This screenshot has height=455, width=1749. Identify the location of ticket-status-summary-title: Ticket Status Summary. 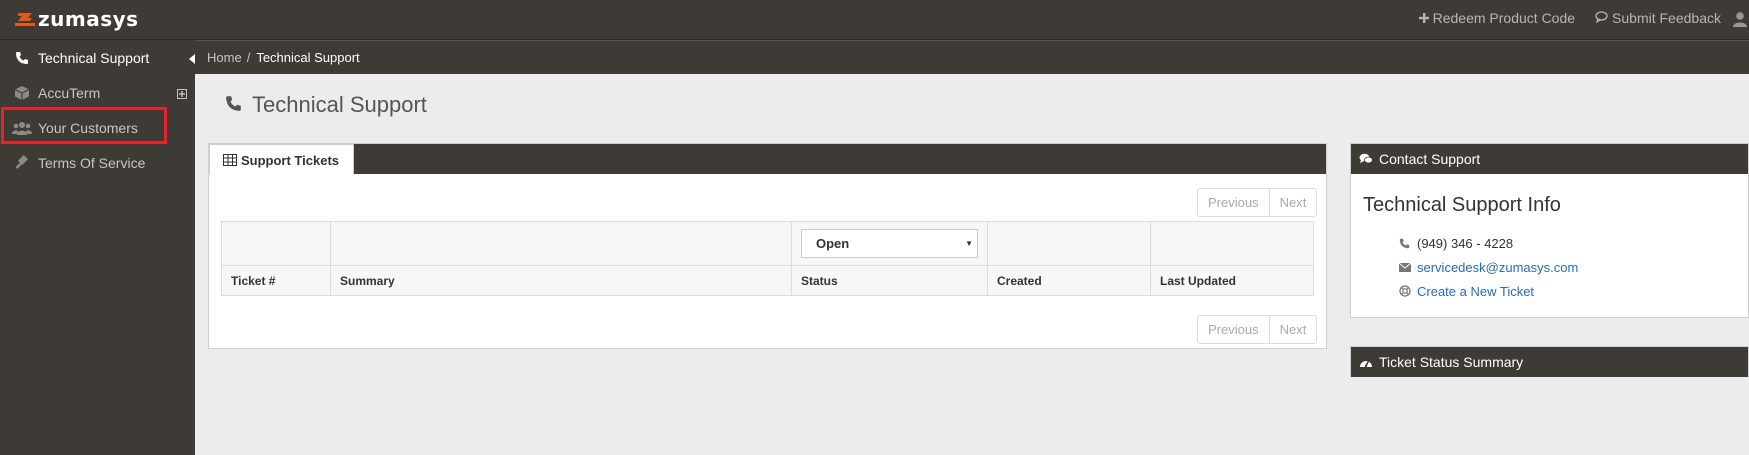
(1451, 362).